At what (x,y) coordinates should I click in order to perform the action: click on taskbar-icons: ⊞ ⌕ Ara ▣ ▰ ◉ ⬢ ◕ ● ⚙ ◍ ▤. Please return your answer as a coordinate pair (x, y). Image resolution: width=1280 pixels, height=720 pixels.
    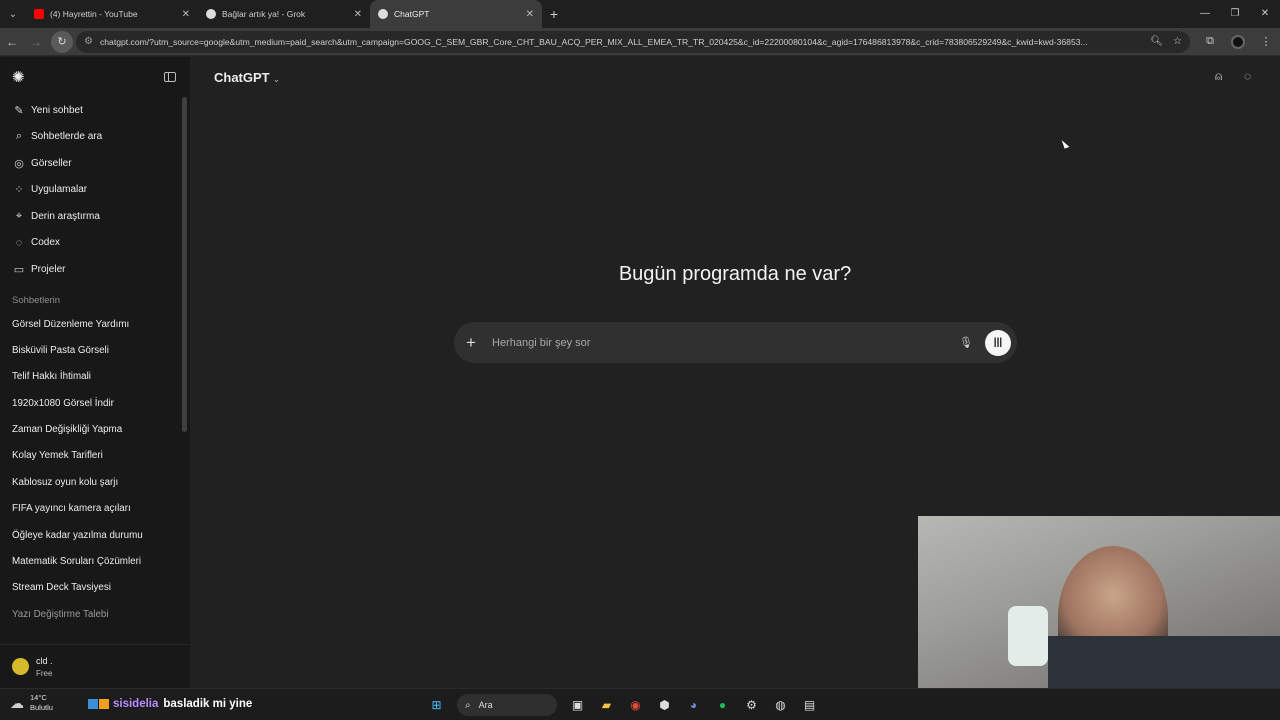
    Looking at the image, I should click on (623, 705).